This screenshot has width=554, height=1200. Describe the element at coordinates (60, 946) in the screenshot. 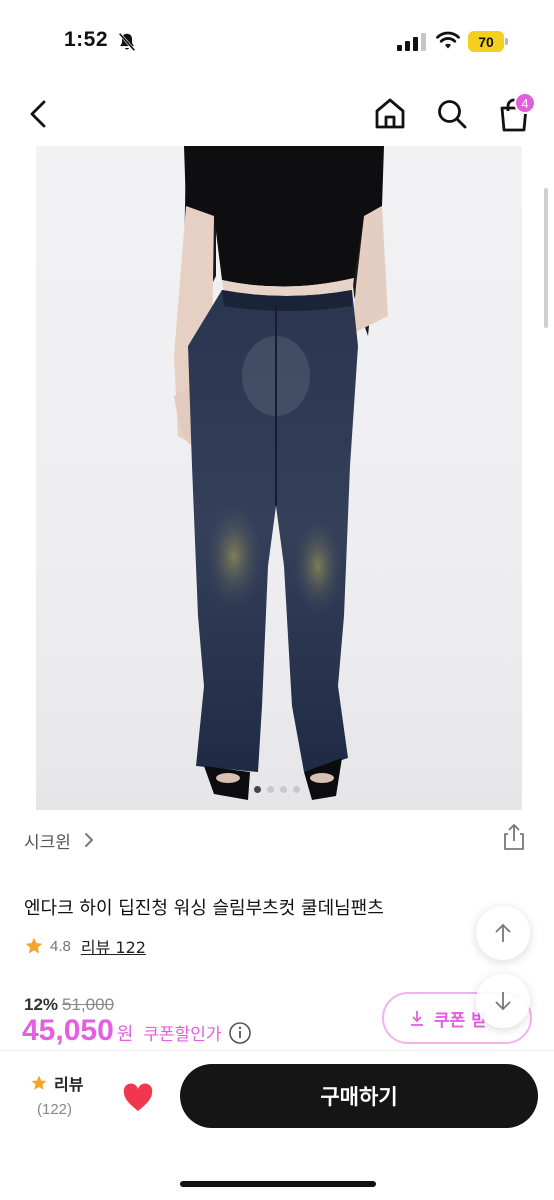

I see `rating-value: 4.8` at that location.